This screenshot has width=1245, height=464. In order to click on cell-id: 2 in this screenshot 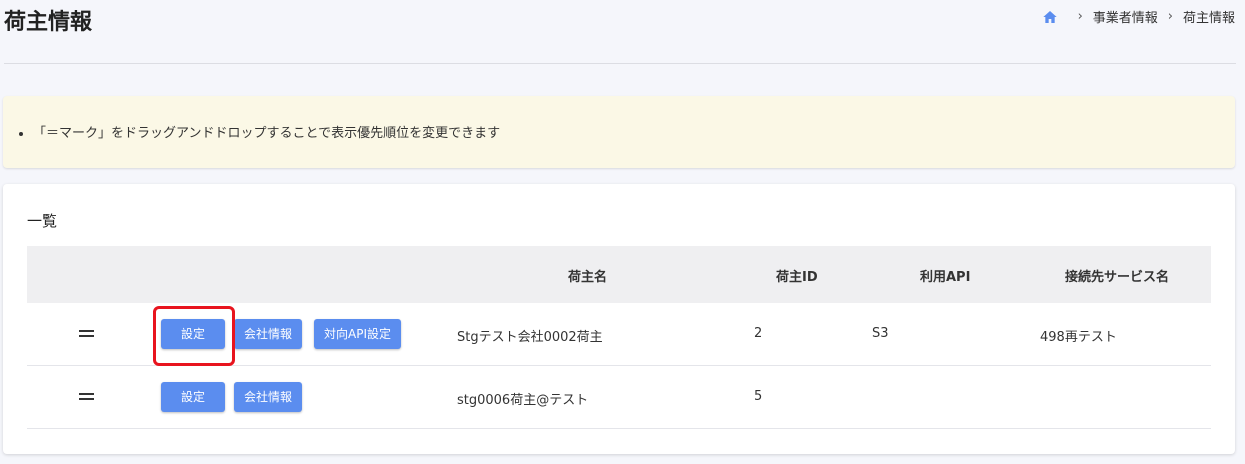, I will do `click(758, 333)`.